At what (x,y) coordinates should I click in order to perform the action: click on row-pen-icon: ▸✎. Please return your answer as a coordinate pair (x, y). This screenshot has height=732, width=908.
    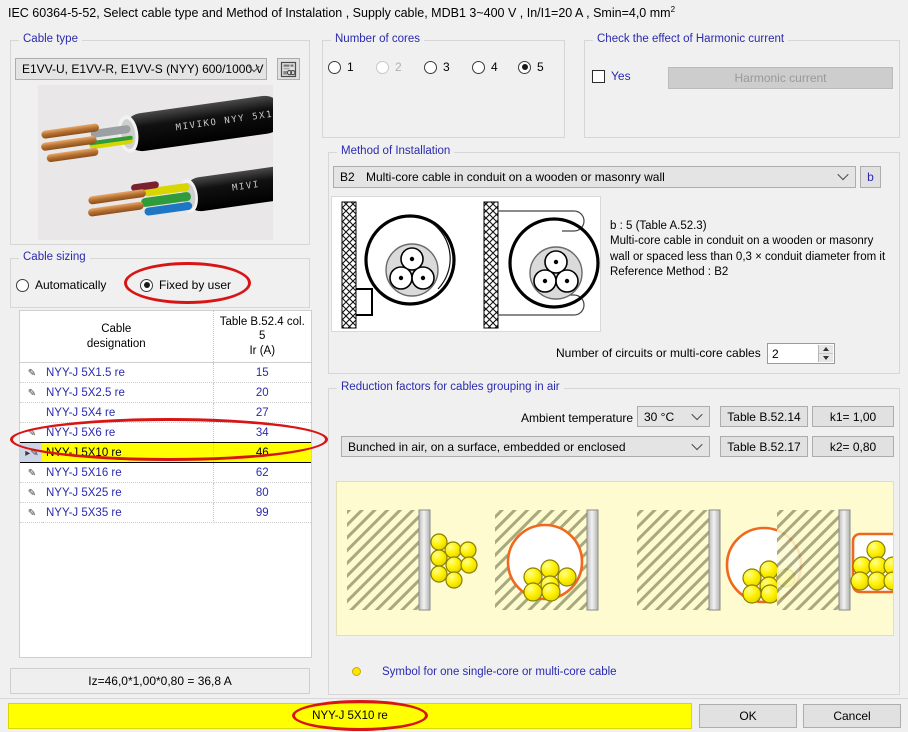
    Looking at the image, I should click on (31, 453).